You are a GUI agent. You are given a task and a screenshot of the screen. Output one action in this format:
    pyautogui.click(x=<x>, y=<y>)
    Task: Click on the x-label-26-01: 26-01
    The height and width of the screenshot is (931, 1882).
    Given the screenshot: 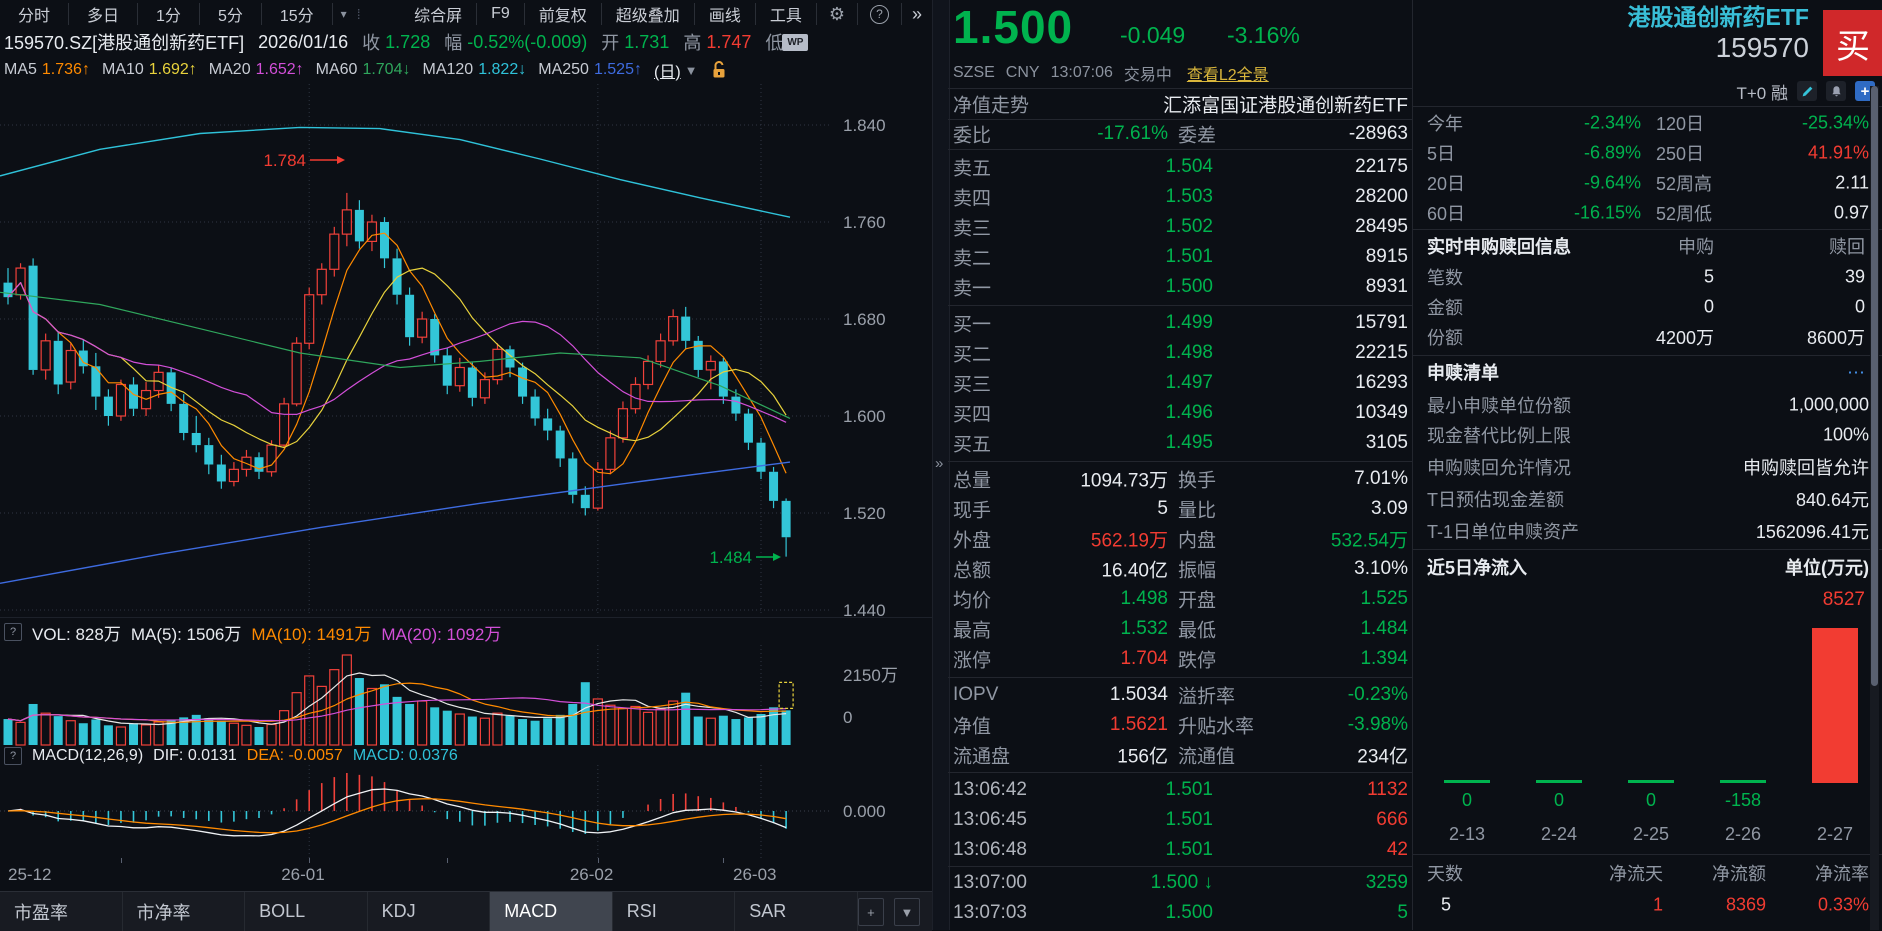 What is the action you would take?
    pyautogui.click(x=303, y=874)
    